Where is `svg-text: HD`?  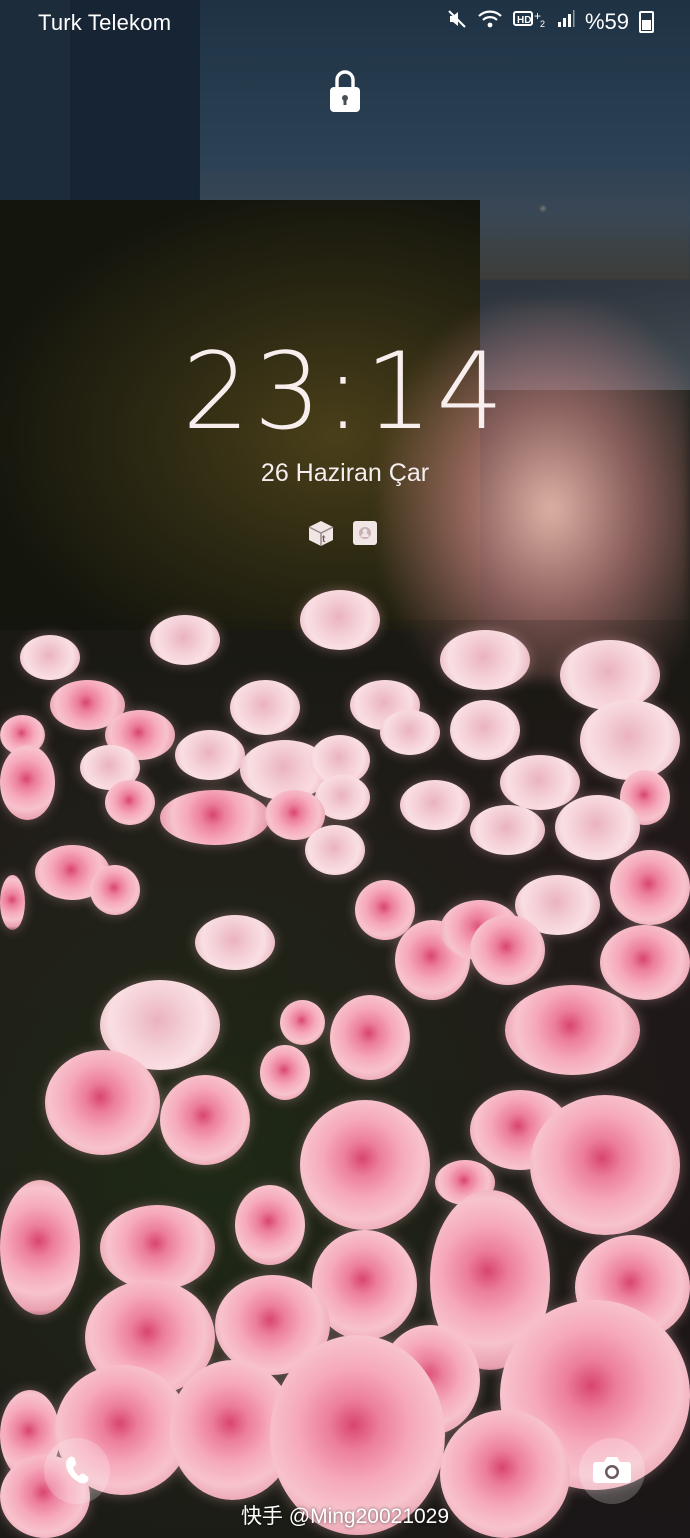
svg-text: HD is located at coordinates (524, 20).